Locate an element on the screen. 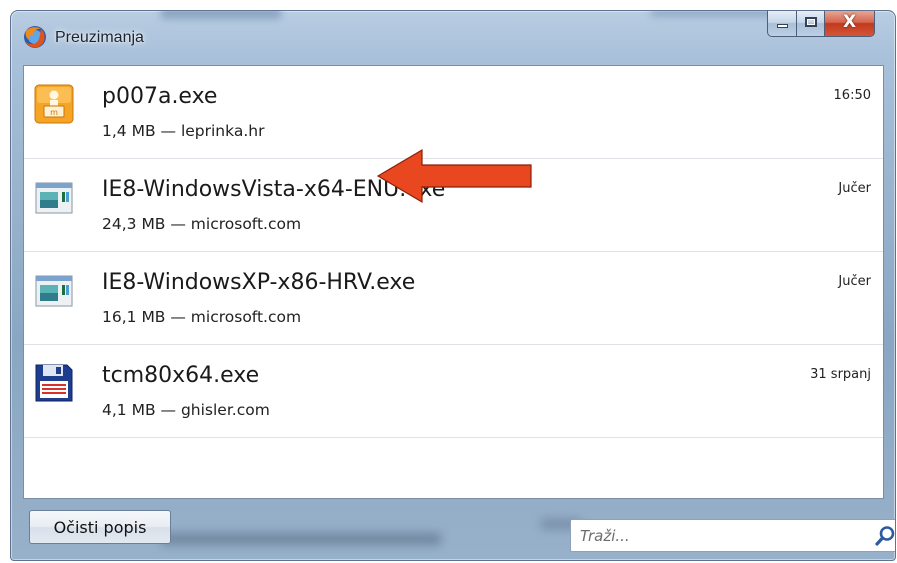 Image resolution: width=897 pixels, height=563 pixels. installer-package-icon: m is located at coordinates (54, 104).